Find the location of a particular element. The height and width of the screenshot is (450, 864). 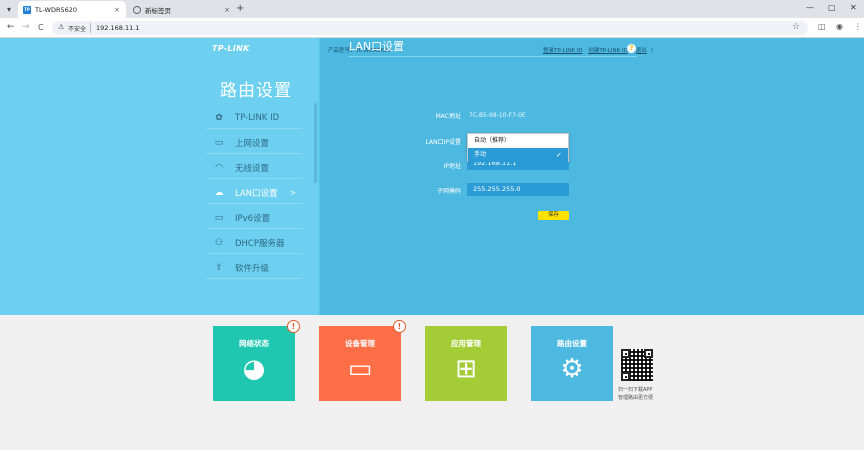

option-label: 手动 is located at coordinates (480, 154).